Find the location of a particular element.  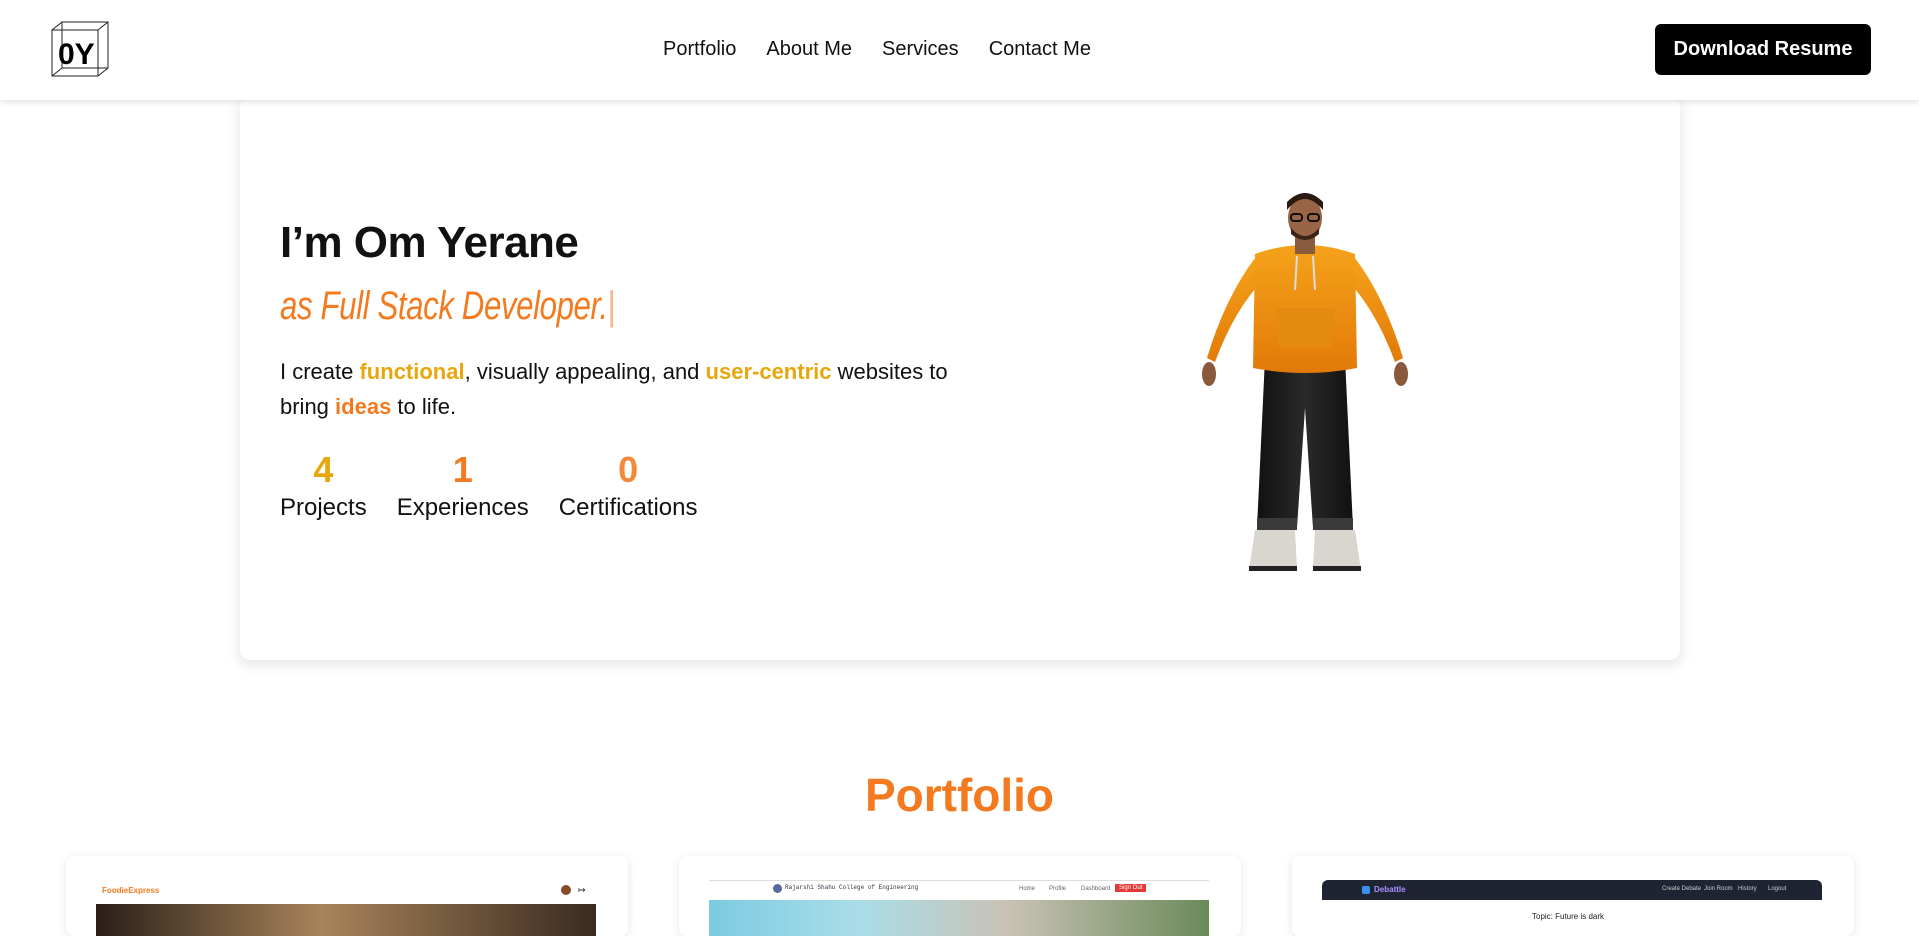

desc-text-4: to life. is located at coordinates (424, 406).